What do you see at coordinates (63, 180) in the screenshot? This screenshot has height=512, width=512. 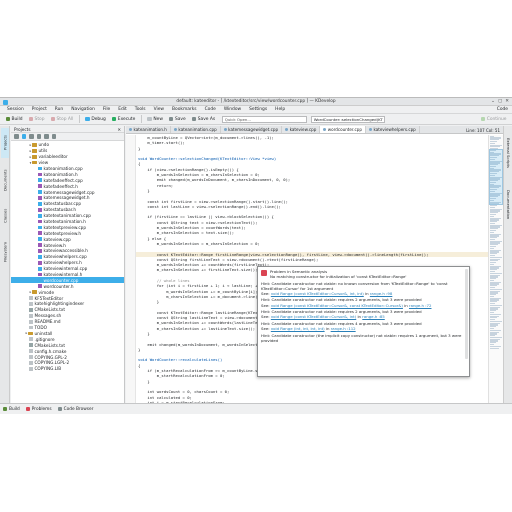 I see `tree-item-label: katefadeeffect.cpp` at bounding box center [63, 180].